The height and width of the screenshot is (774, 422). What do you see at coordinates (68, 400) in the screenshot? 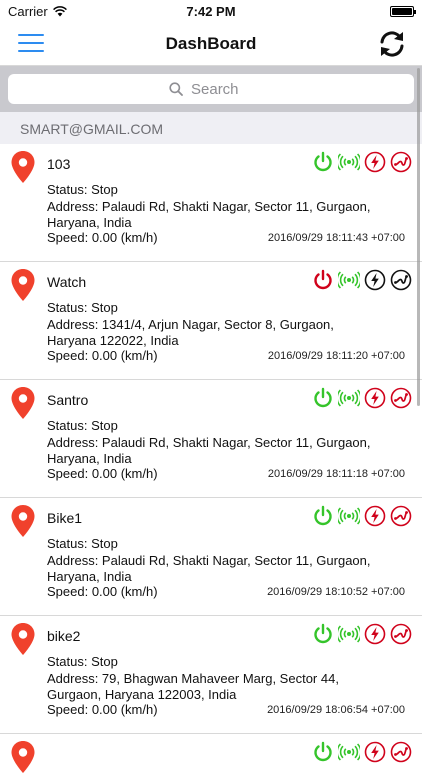
I see `device-name: Santro` at bounding box center [68, 400].